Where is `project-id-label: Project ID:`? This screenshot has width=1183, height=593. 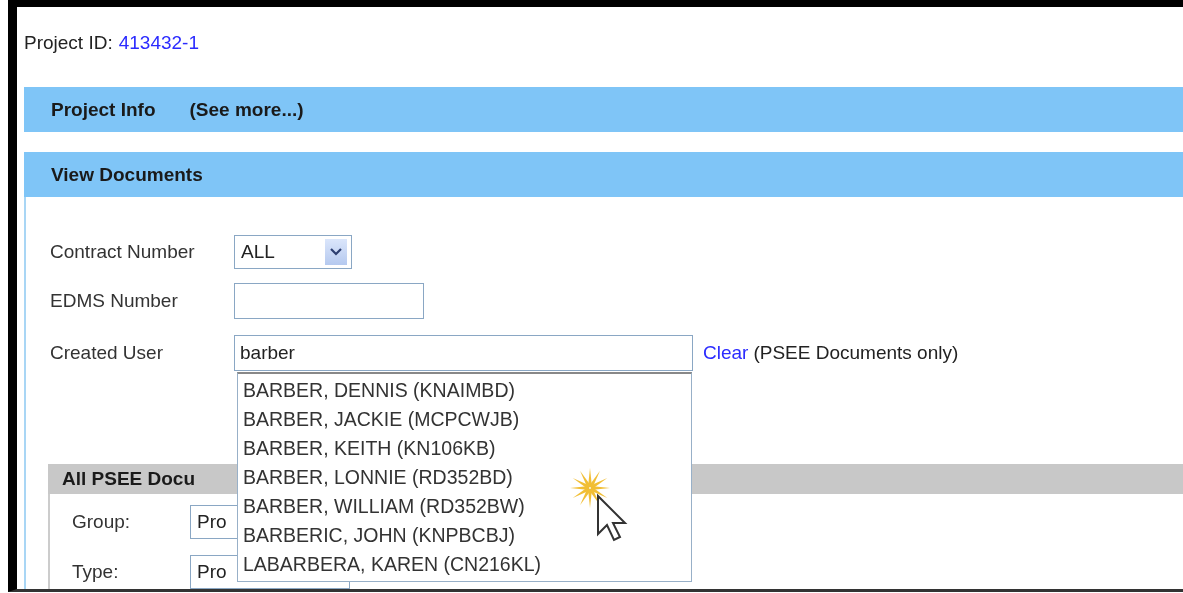 project-id-label: Project ID: is located at coordinates (68, 43).